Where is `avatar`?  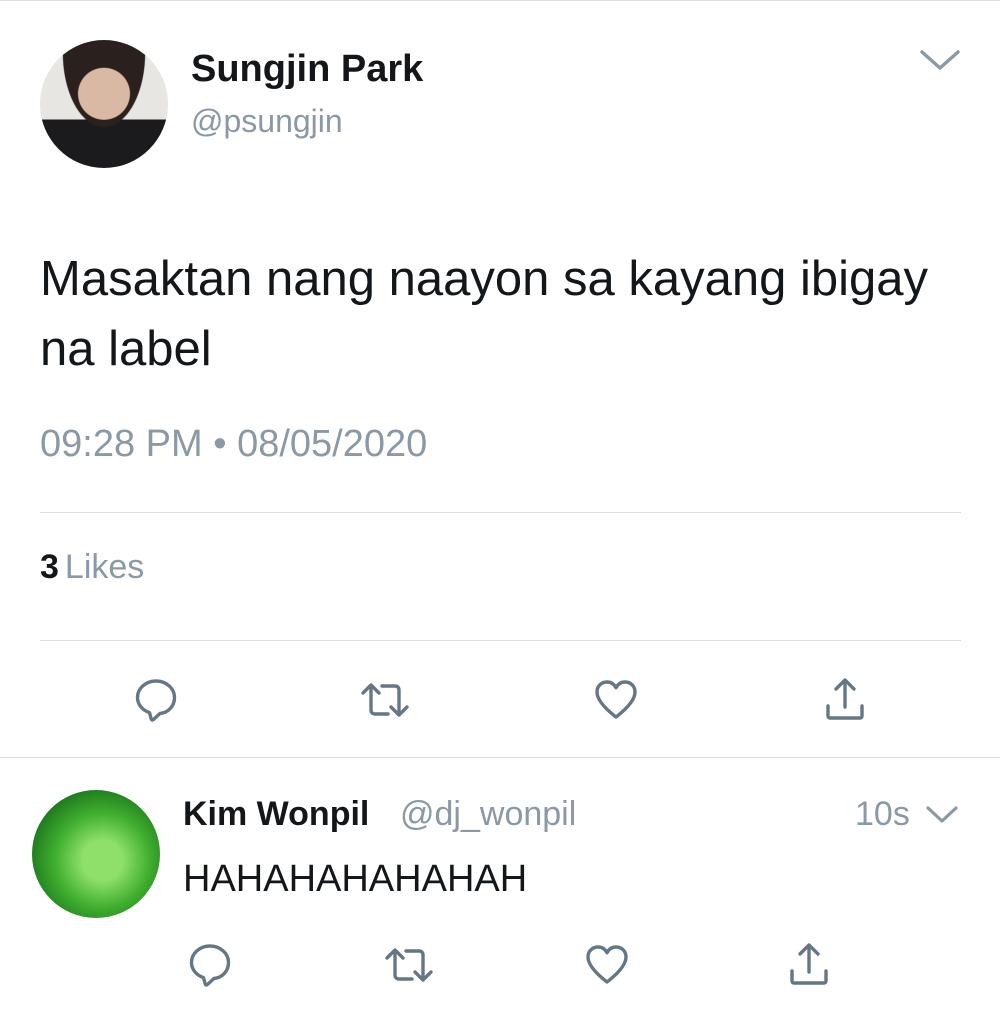 avatar is located at coordinates (104, 104).